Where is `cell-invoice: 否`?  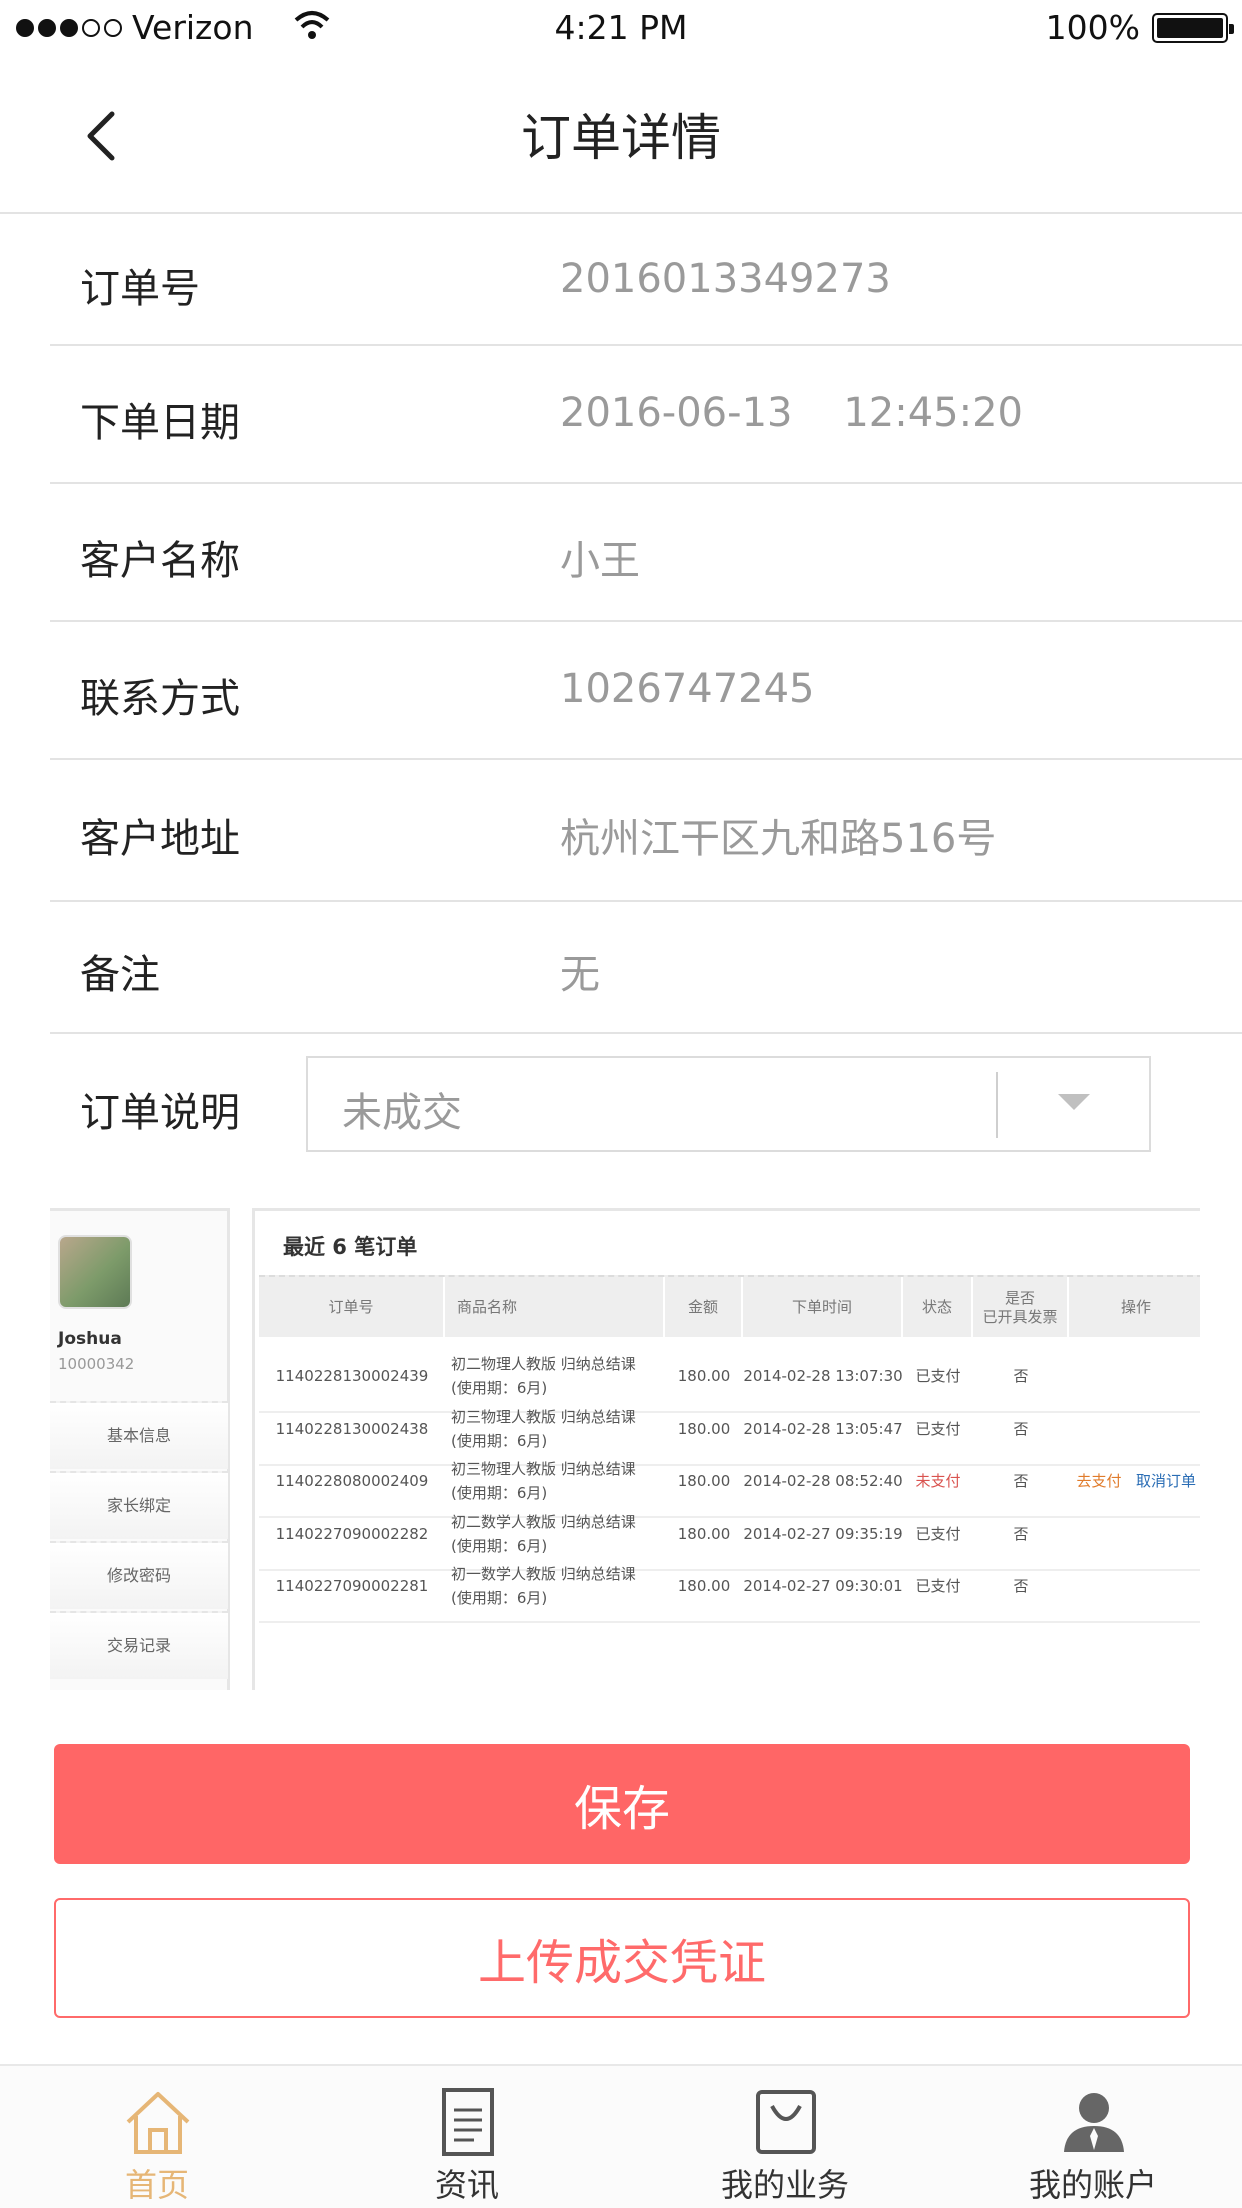 cell-invoice: 否 is located at coordinates (1021, 1586).